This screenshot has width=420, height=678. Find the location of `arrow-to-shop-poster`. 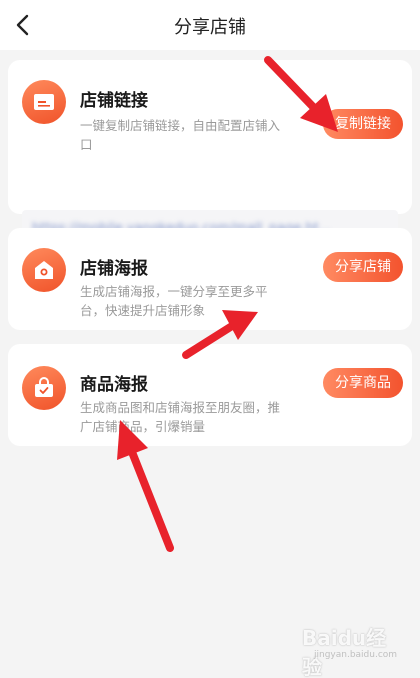

arrow-to-shop-poster is located at coordinates (220, 334).